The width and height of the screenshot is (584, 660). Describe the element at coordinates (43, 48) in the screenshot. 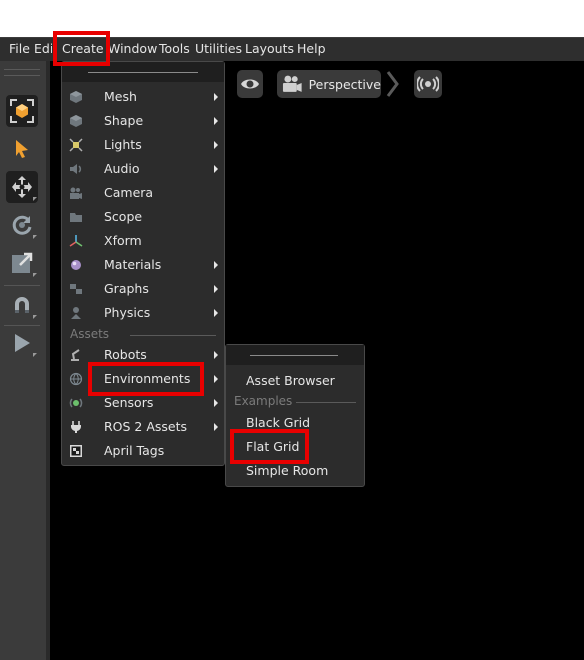

I see `menu-edit: Edit` at that location.